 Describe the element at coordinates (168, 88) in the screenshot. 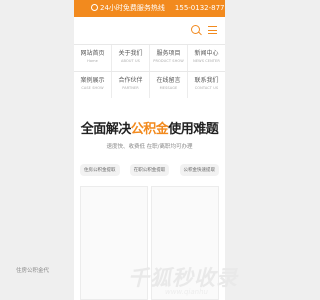

I see `nav-item-sublabel: MESSAGE` at that location.